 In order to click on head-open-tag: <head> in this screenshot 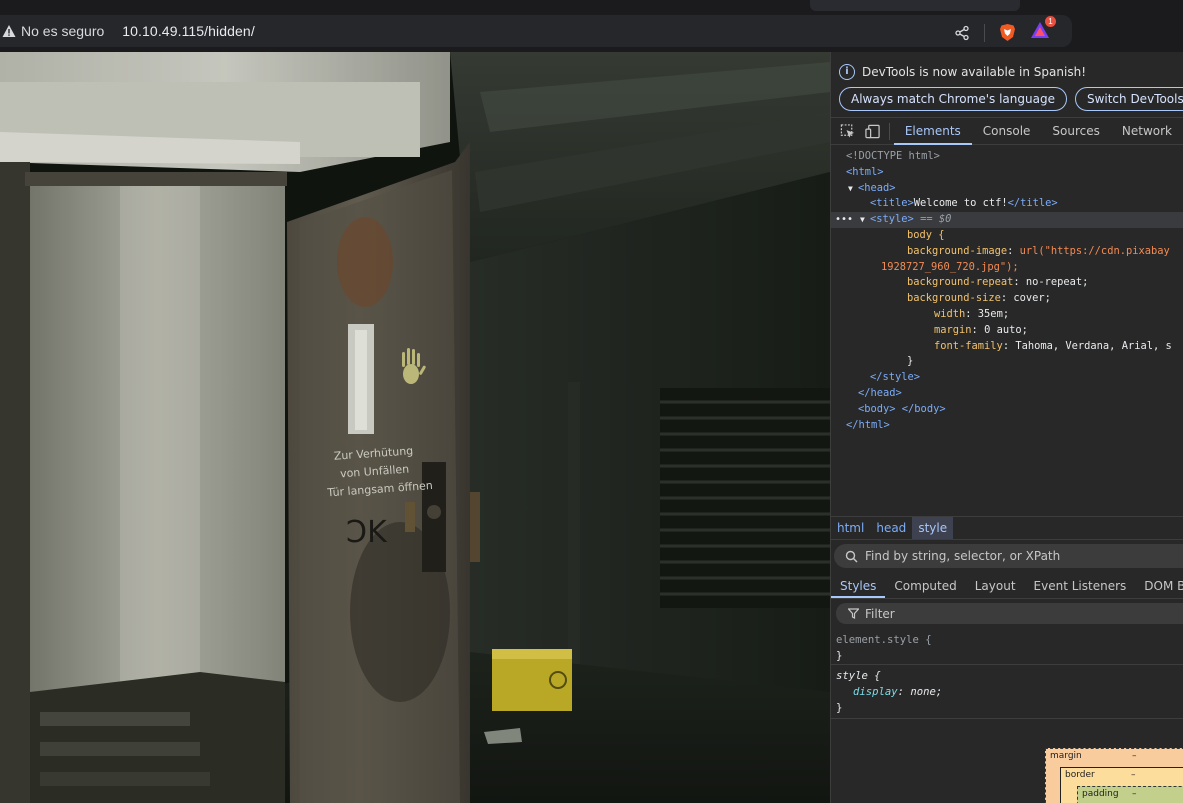, I will do `click(877, 187)`.